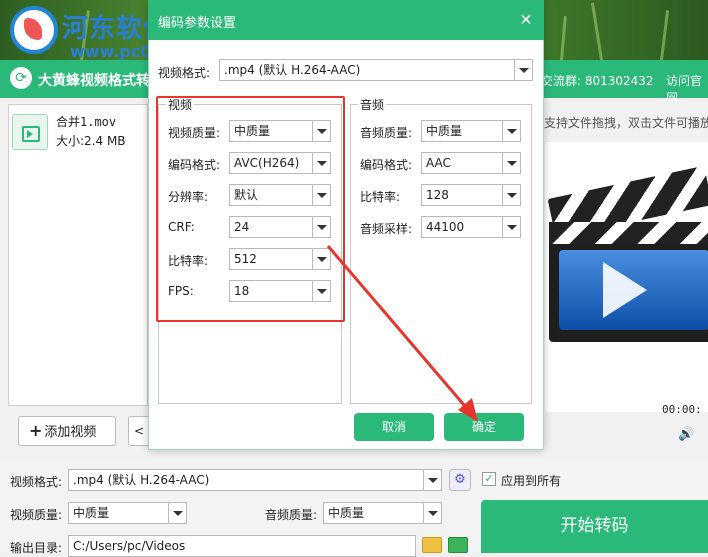 This screenshot has width=708, height=557. I want to click on annotation-arrow, so click(402, 333).